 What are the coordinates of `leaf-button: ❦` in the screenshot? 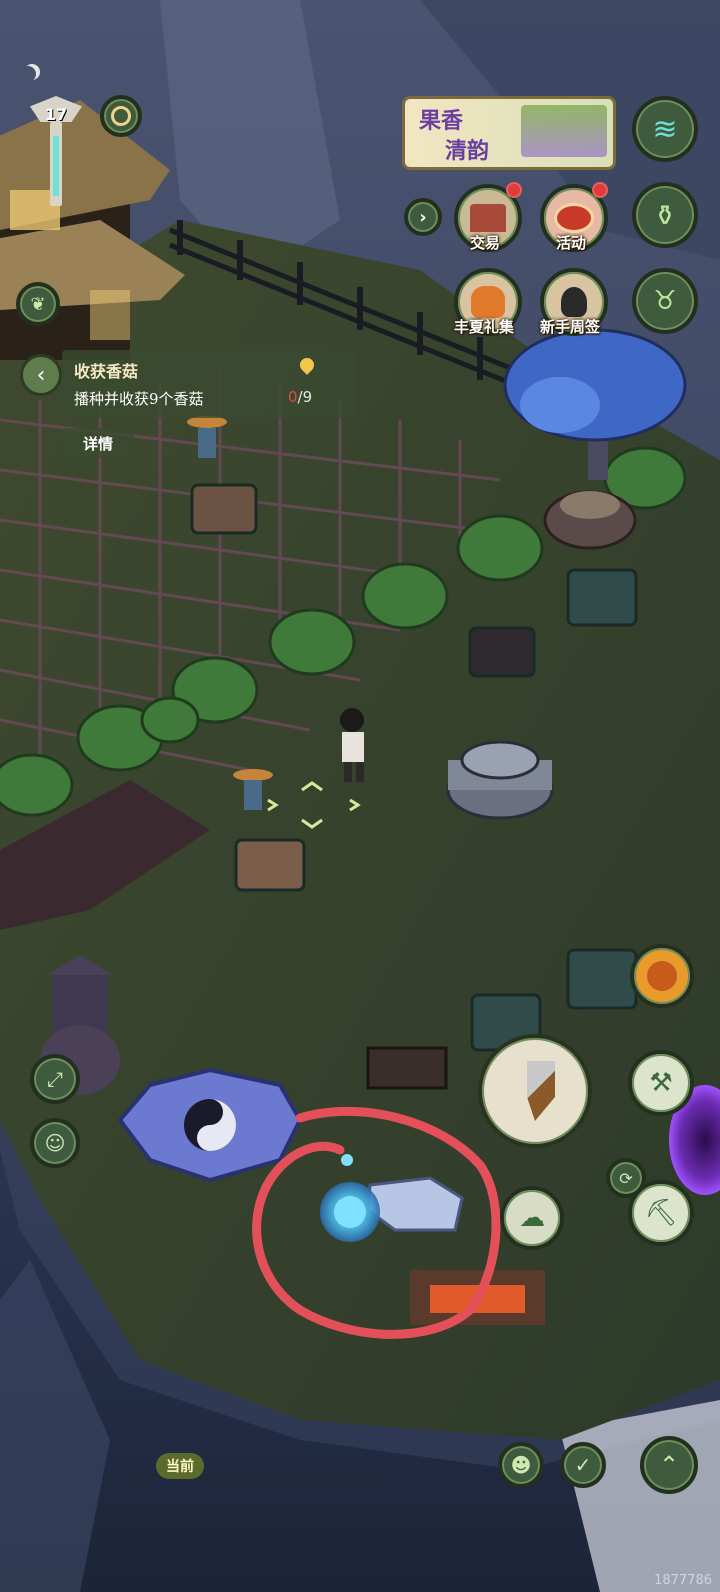 It's located at (38, 304).